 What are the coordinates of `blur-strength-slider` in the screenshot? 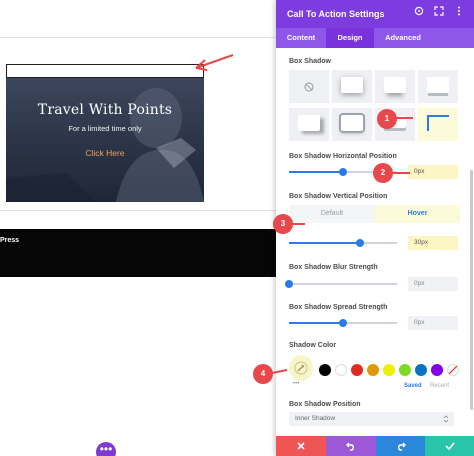 It's located at (341, 284).